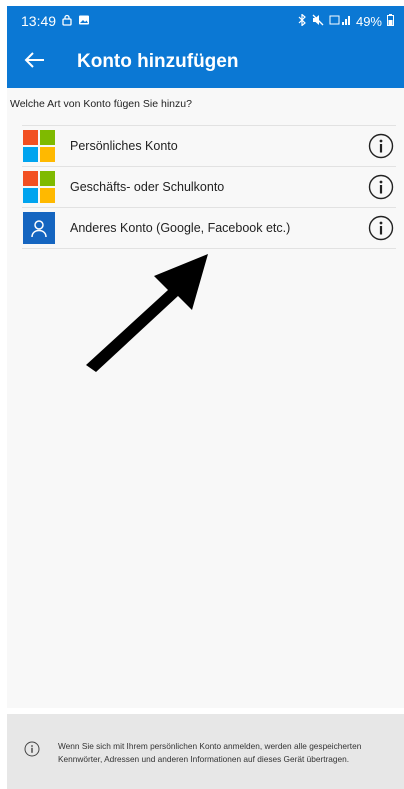 Image resolution: width=404 pixels, height=789 pixels. I want to click on account-option-other: Anderes Konto (Google, Facebook etc.), so click(209, 228).